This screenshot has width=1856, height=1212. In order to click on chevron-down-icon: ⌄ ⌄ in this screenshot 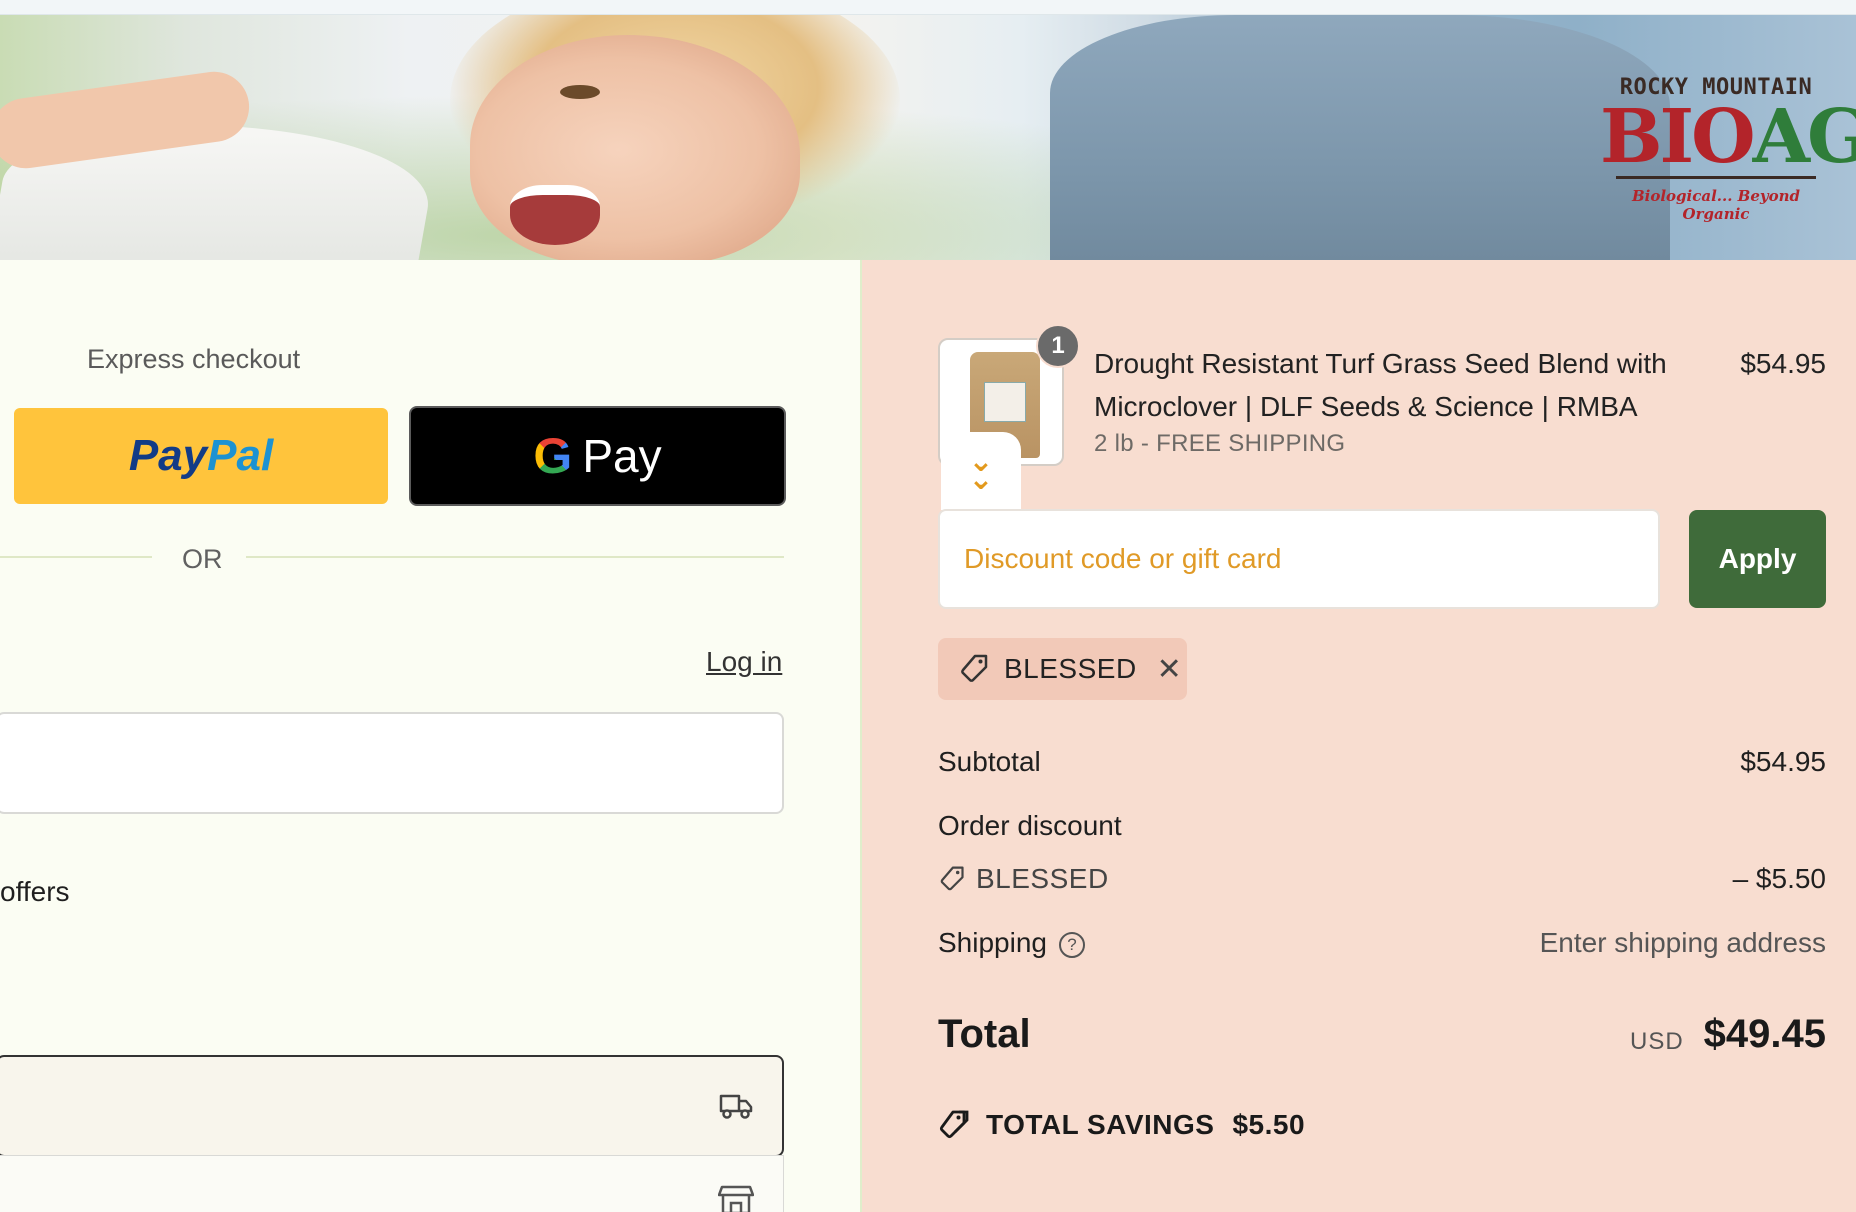, I will do `click(981, 471)`.